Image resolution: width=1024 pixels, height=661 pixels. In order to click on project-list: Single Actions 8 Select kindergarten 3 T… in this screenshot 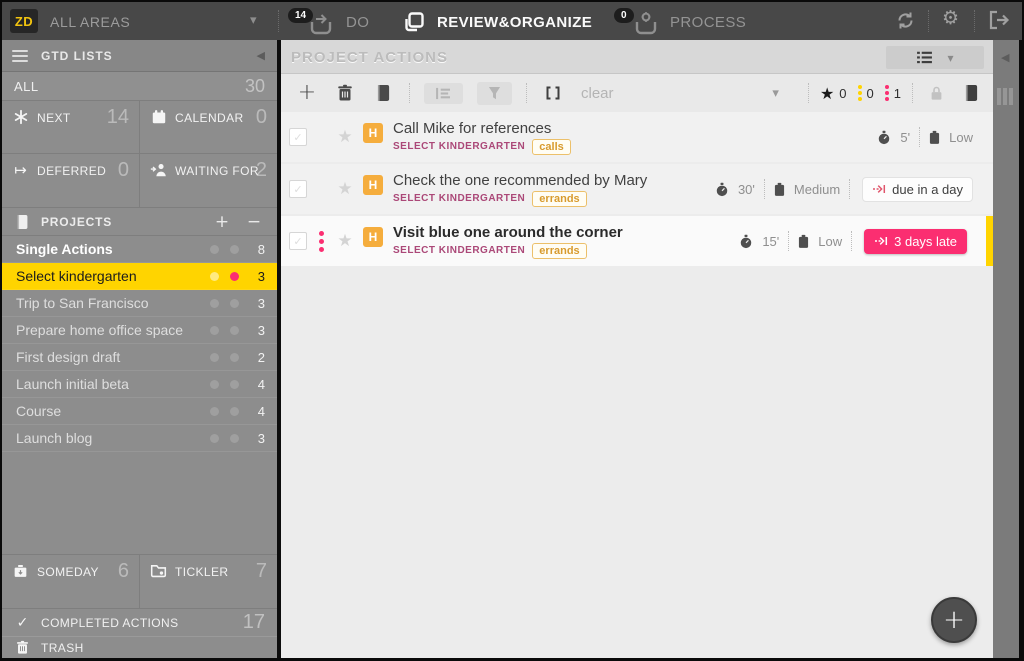, I will do `click(139, 344)`.